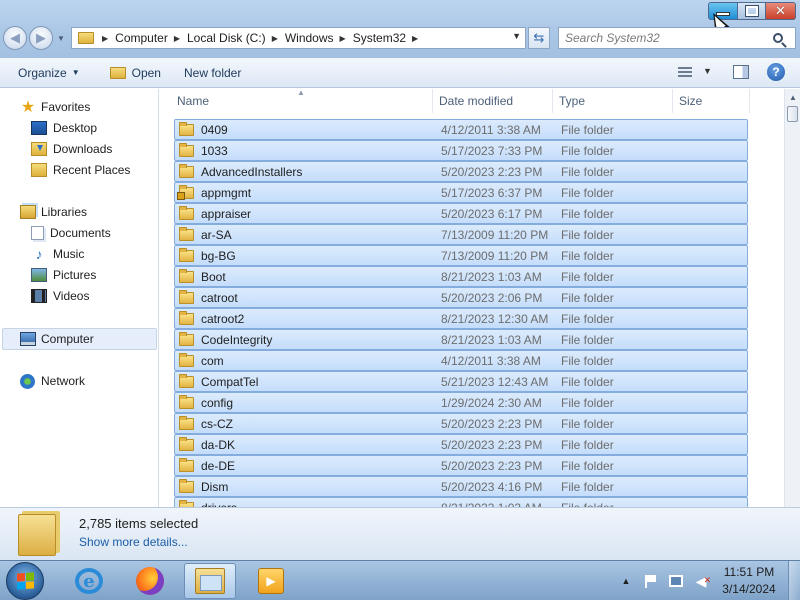 The image size is (800, 600). Describe the element at coordinates (664, 38) in the screenshot. I see `search-input` at that location.